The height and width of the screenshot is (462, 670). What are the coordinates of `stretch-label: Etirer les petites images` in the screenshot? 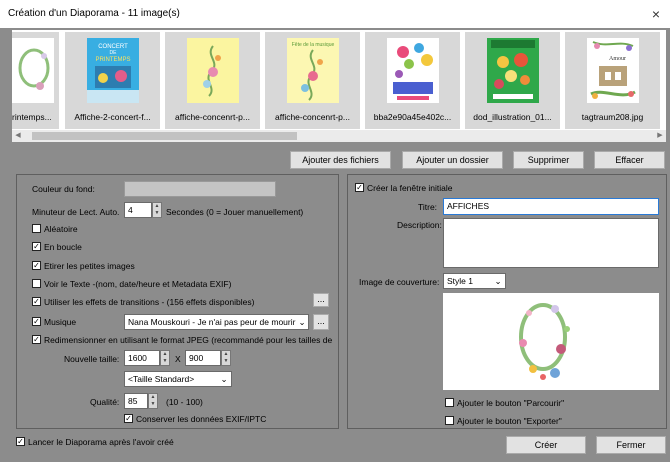 It's located at (89, 266).